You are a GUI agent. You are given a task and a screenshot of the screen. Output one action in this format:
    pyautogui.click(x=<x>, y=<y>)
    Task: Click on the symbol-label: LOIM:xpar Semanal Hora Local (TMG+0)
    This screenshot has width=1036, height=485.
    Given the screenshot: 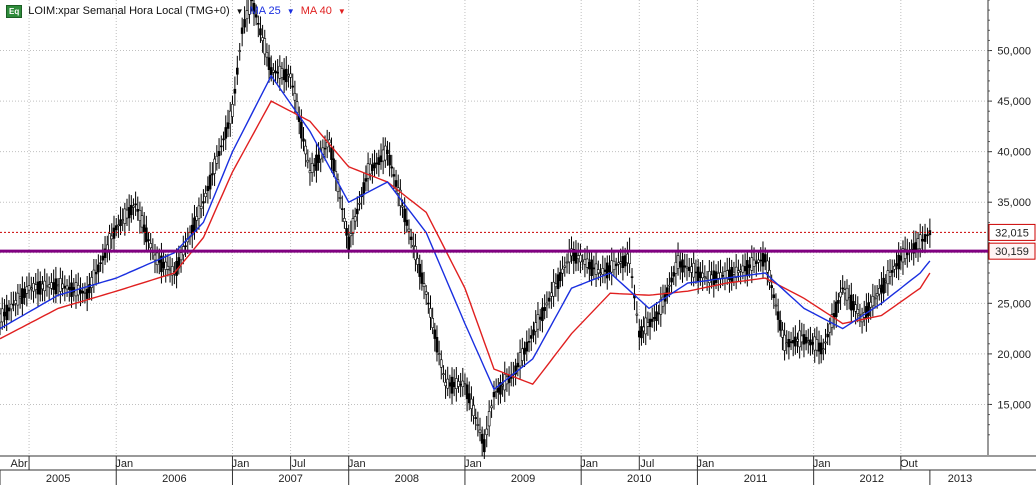 What is the action you would take?
    pyautogui.click(x=128, y=11)
    